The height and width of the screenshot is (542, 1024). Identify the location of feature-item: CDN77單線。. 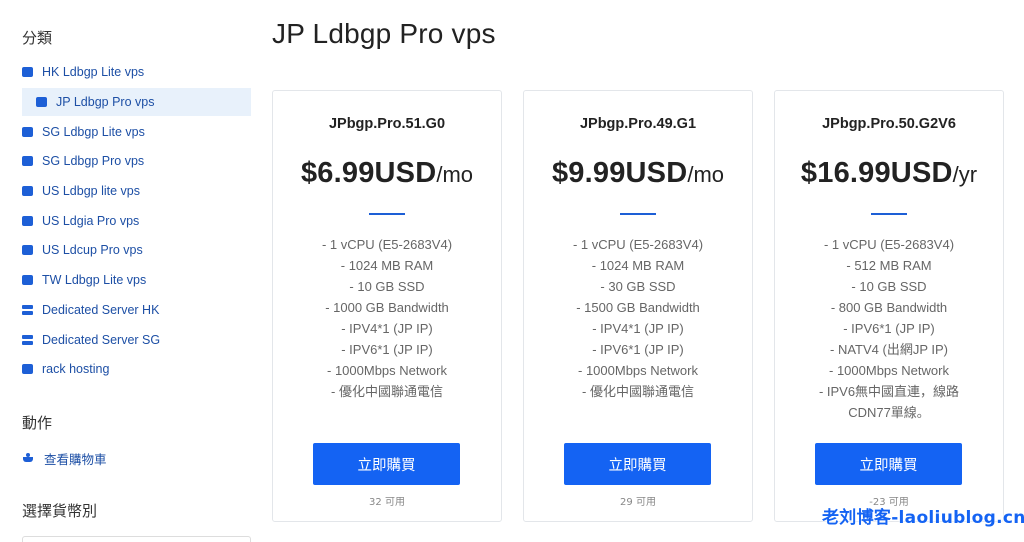
(889, 412).